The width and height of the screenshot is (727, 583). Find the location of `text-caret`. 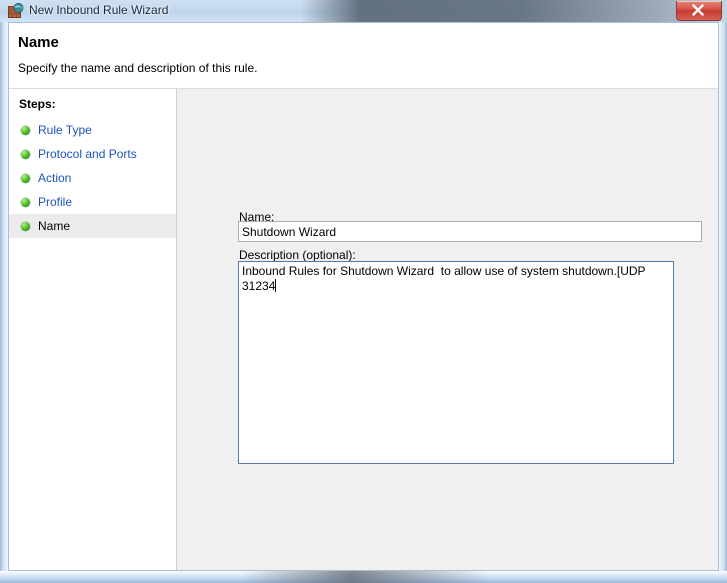

text-caret is located at coordinates (276, 285).